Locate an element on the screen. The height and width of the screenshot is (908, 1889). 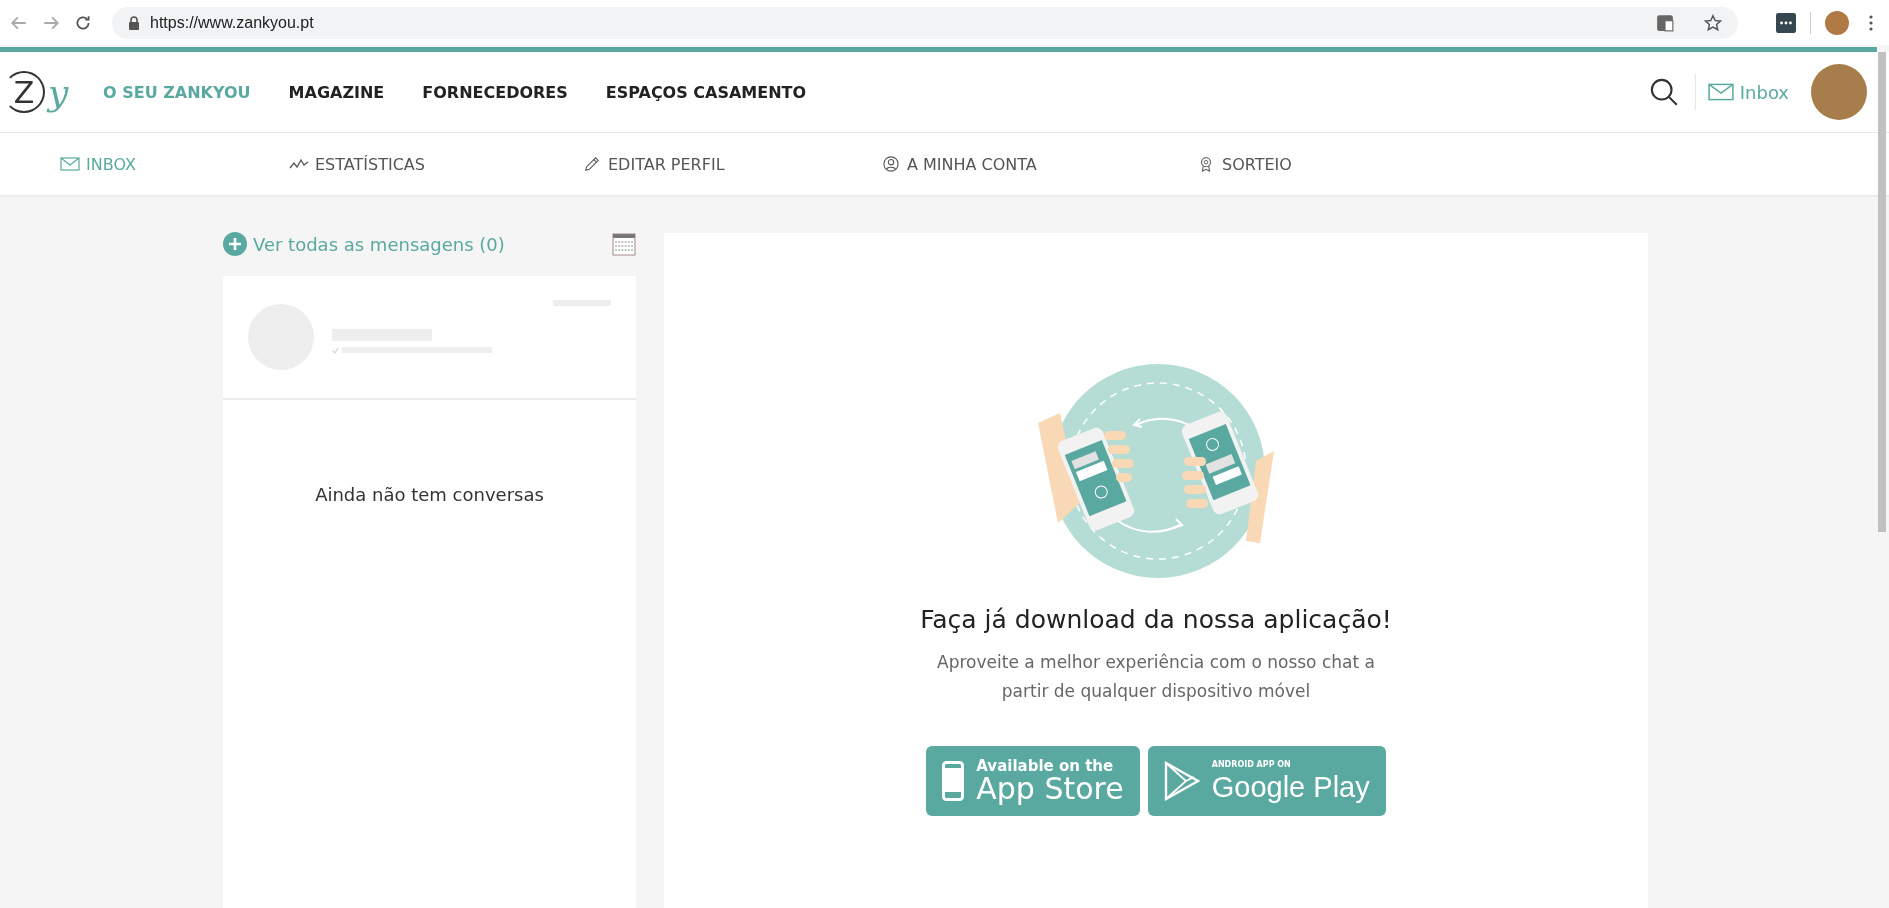
subnav-tab: A MINHA CONTA is located at coordinates (1038, 164).